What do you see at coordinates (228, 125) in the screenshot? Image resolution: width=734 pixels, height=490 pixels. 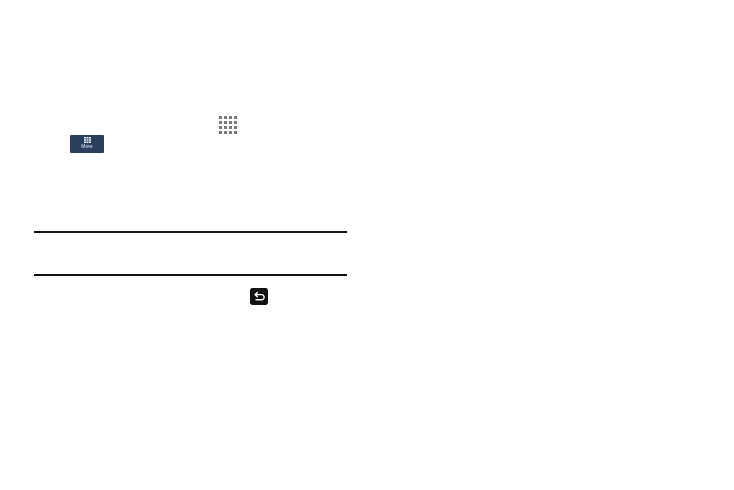 I see `apps-icon` at bounding box center [228, 125].